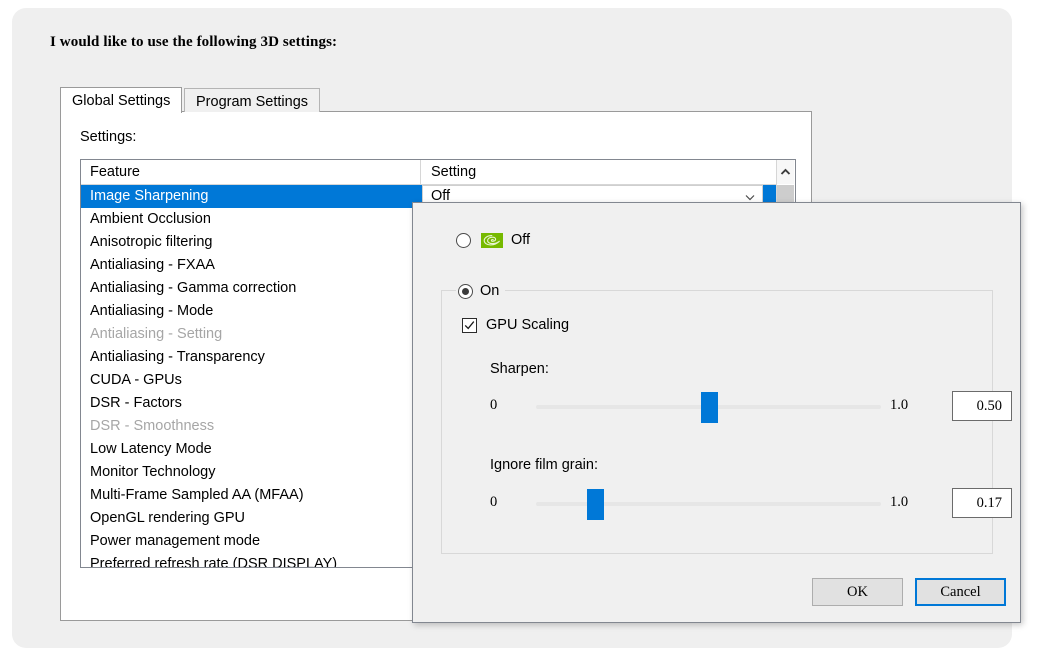 Image resolution: width=1055 pixels, height=659 pixels. What do you see at coordinates (151, 449) in the screenshot?
I see `row-feature-label: Low Latency Mode` at bounding box center [151, 449].